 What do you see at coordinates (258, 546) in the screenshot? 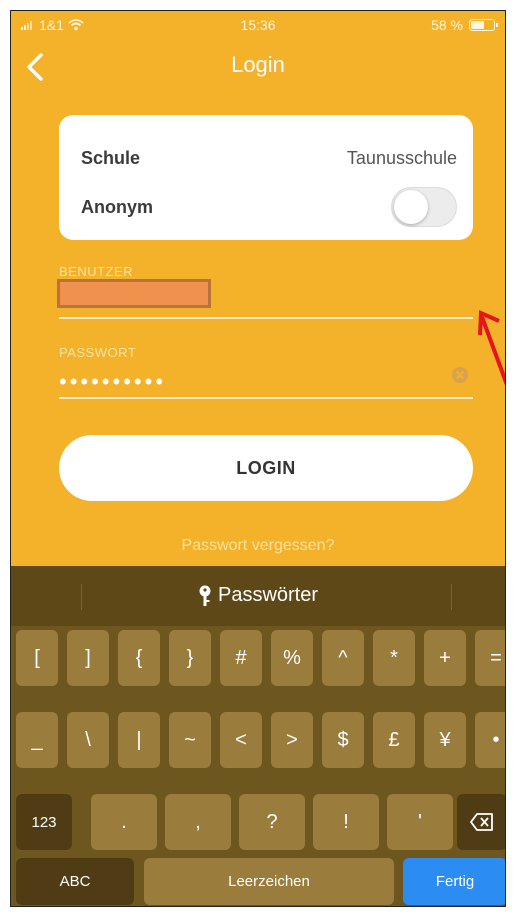
I see `forgot-password-link: Passwort vergessen?` at bounding box center [258, 546].